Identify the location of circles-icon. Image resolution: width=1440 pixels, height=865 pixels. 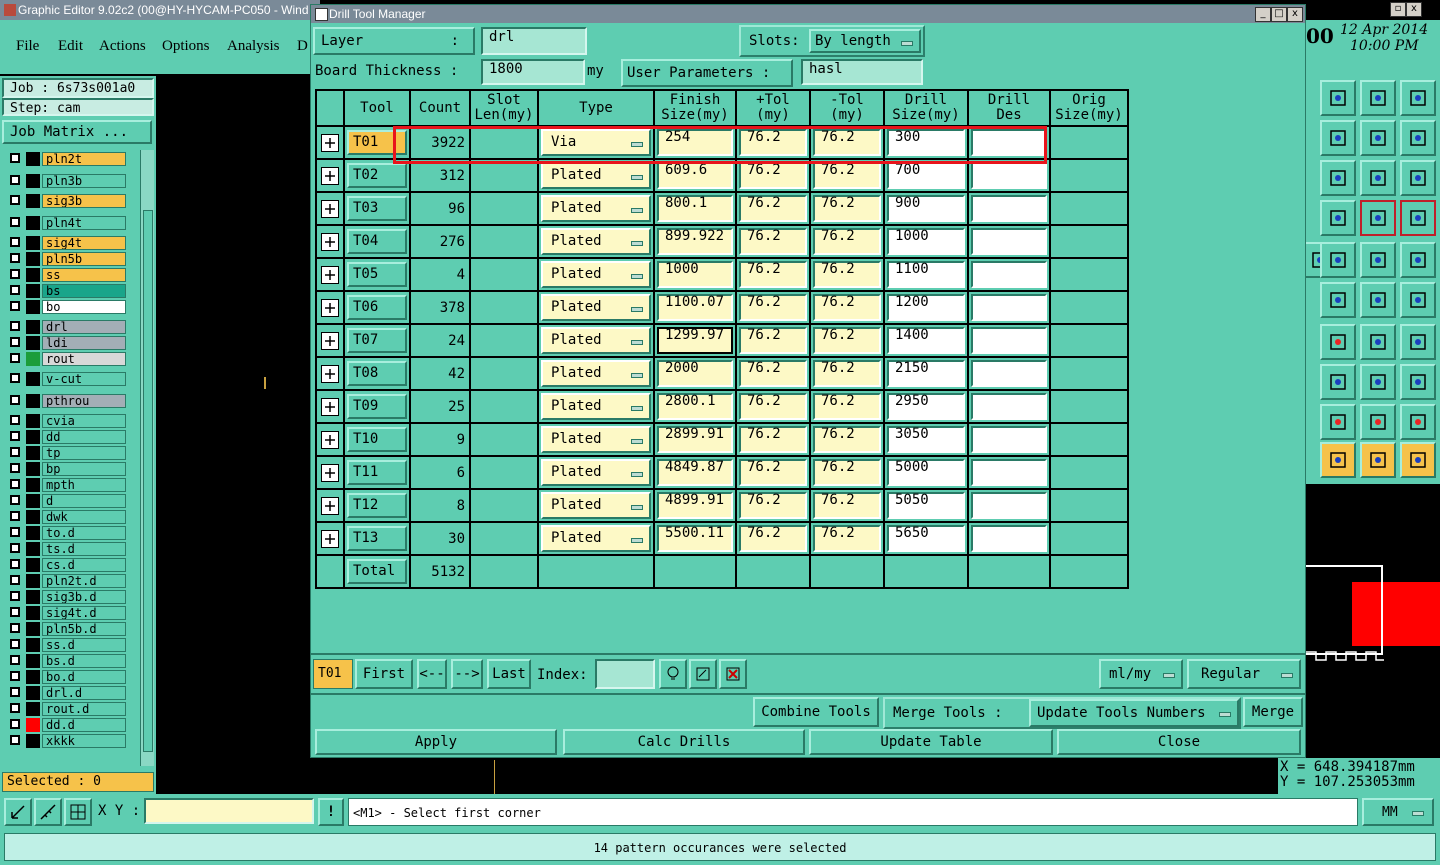
(1418, 382).